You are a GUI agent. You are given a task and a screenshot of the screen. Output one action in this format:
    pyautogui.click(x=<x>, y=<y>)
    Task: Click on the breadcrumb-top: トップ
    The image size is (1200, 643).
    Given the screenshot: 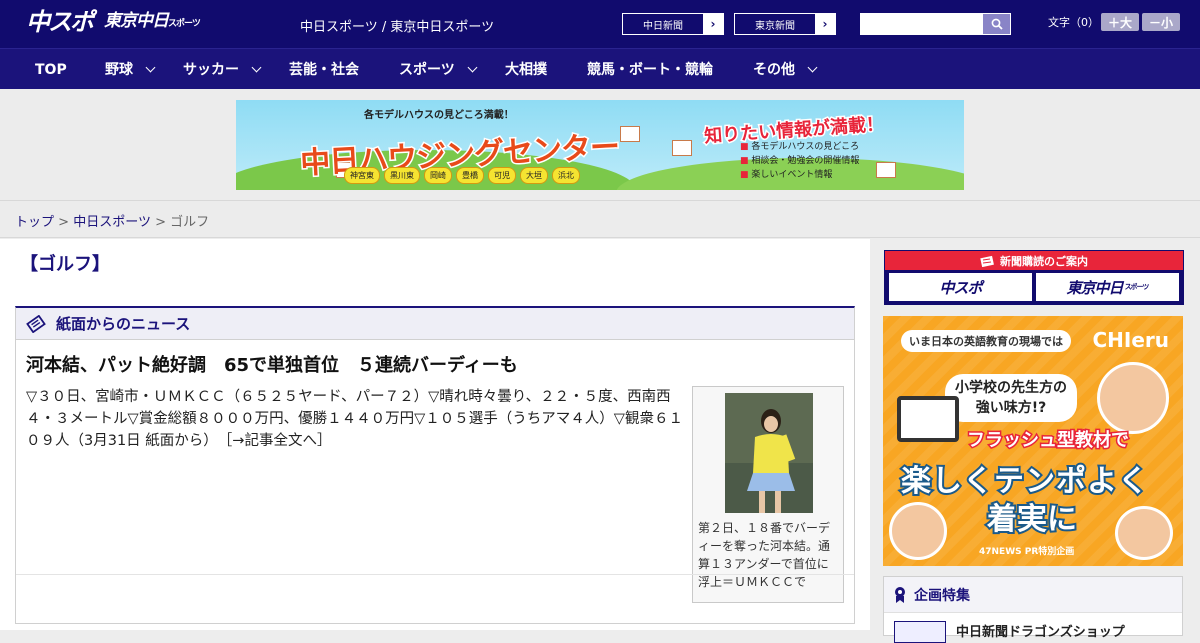 What is the action you would take?
    pyautogui.click(x=34, y=222)
    